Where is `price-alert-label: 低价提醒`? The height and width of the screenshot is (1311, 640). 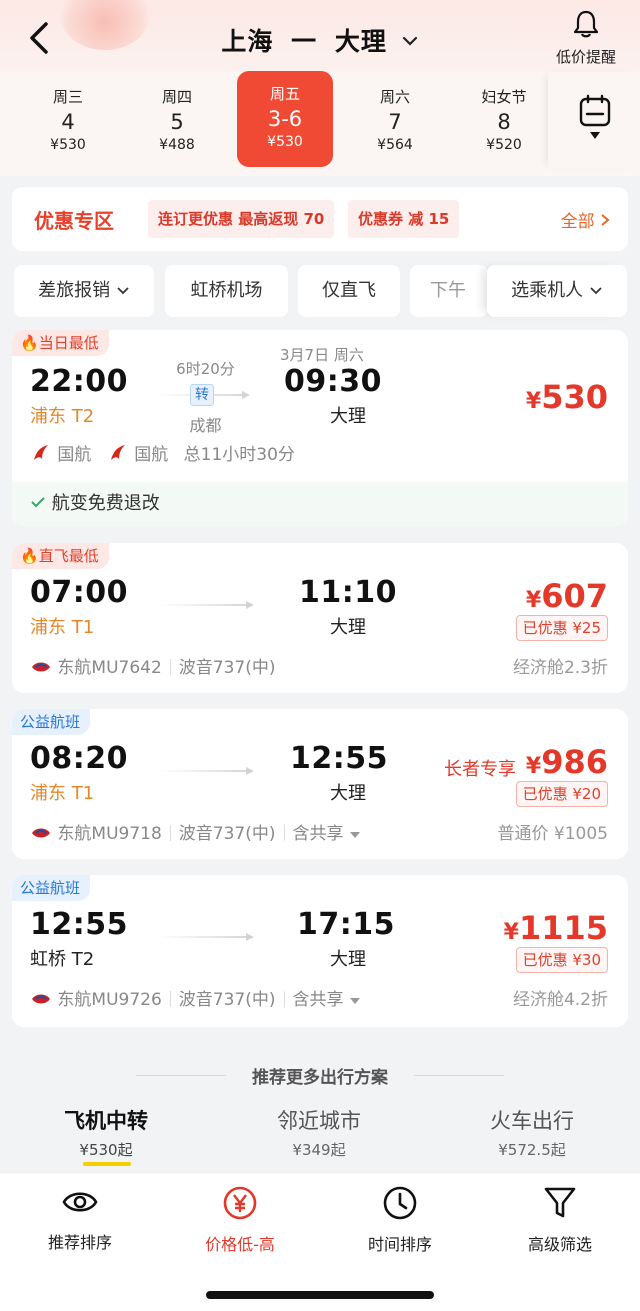 price-alert-label: 低价提醒 is located at coordinates (585, 57).